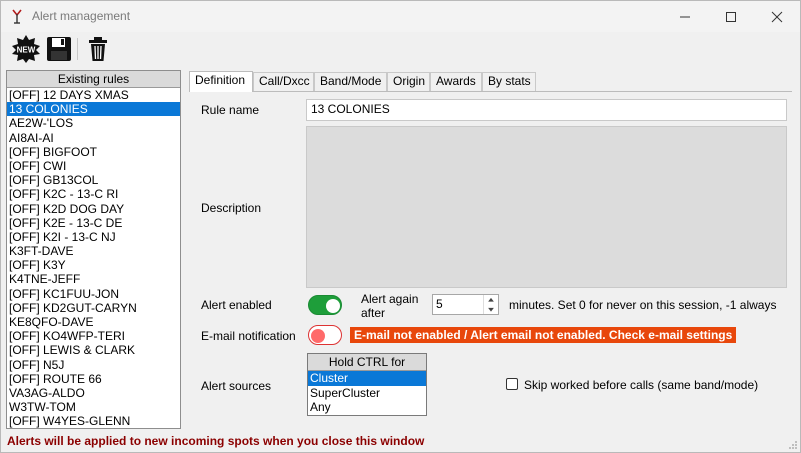 The width and height of the screenshot is (801, 453). What do you see at coordinates (93, 294) in the screenshot?
I see `rule-list-item: [OFF] KC1FUU-JON` at bounding box center [93, 294].